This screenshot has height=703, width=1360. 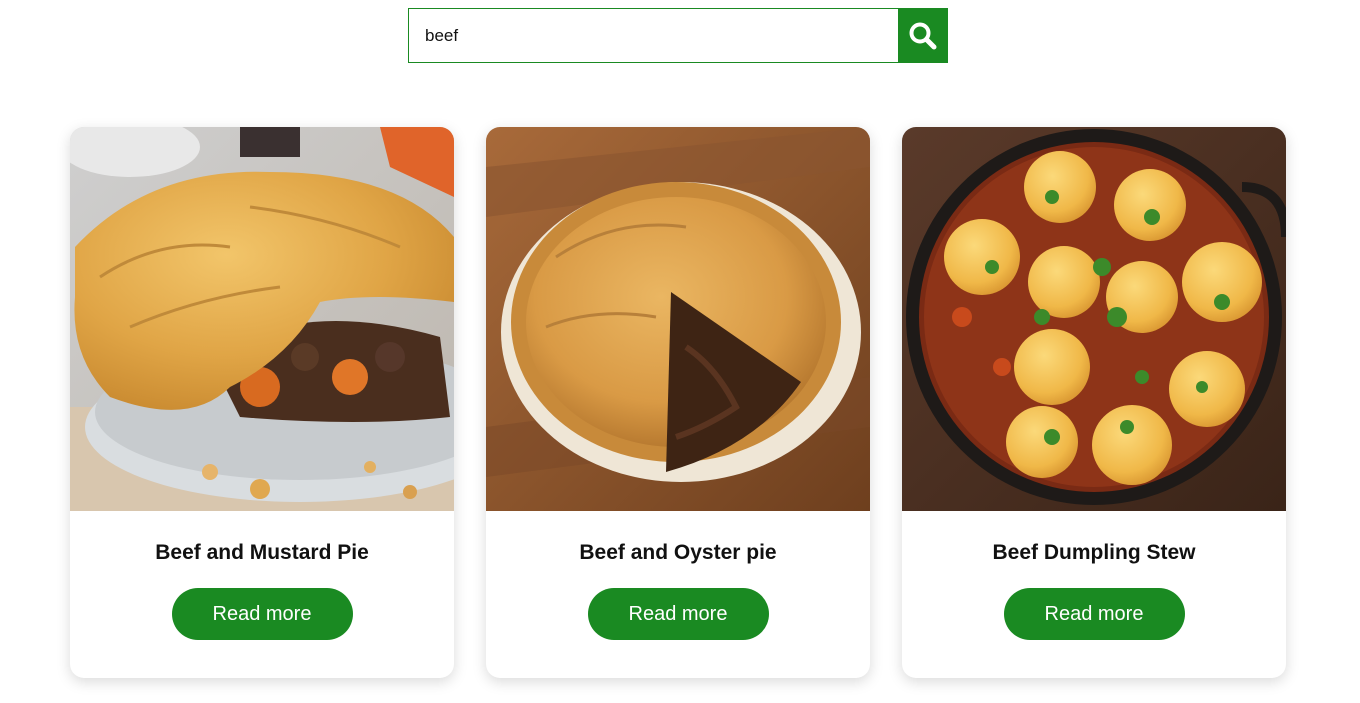 I want to click on recipe-title: Beef and Oyster pie, so click(x=678, y=552).